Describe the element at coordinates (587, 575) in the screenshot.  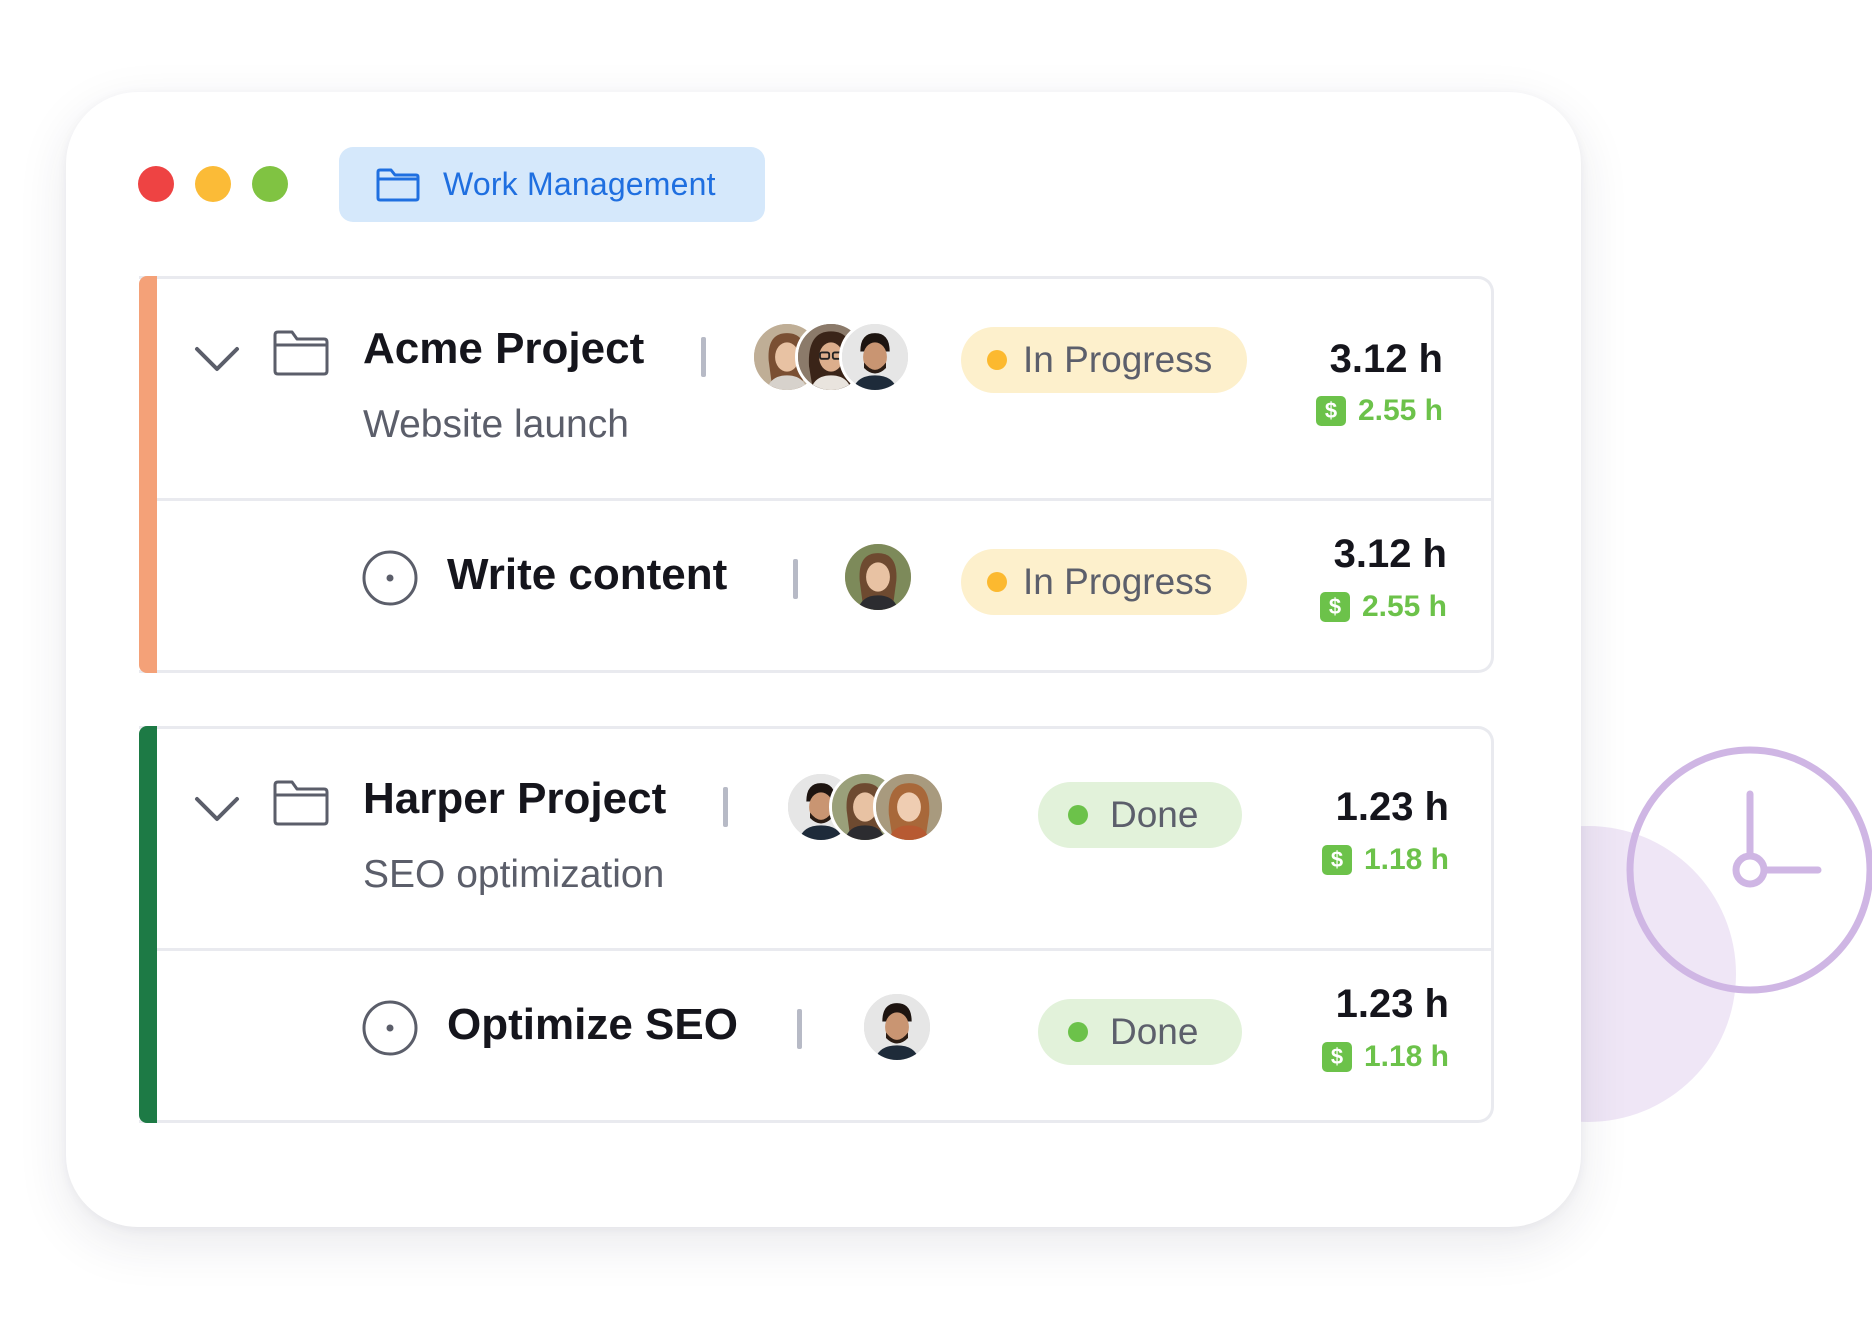
I see `task-title: Write content` at that location.